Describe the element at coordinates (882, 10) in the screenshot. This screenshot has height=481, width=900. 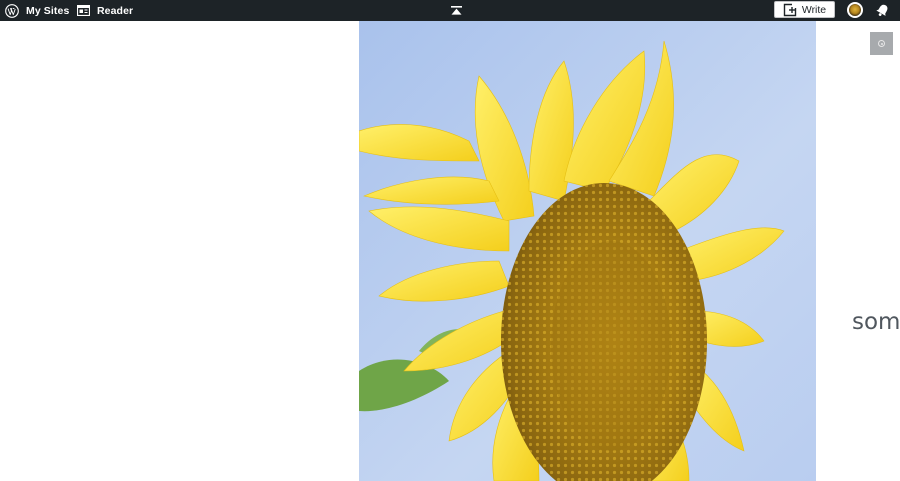
I see `bell-icon` at that location.